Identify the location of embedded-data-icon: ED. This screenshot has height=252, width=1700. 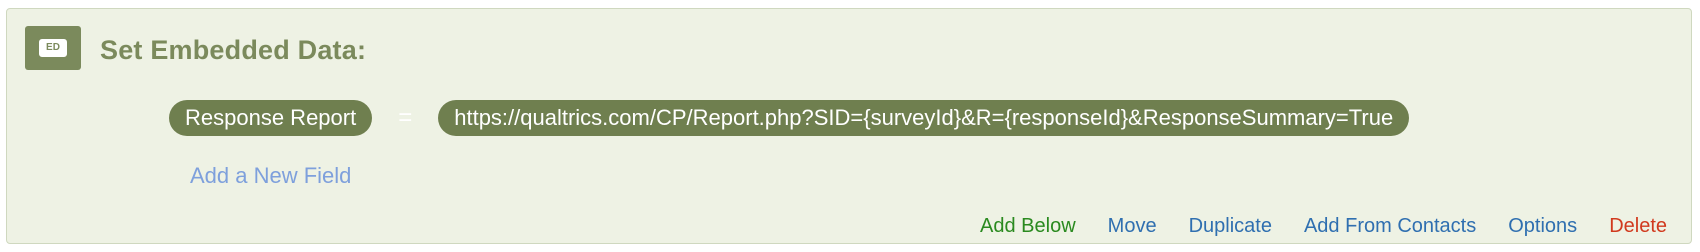
(53, 48).